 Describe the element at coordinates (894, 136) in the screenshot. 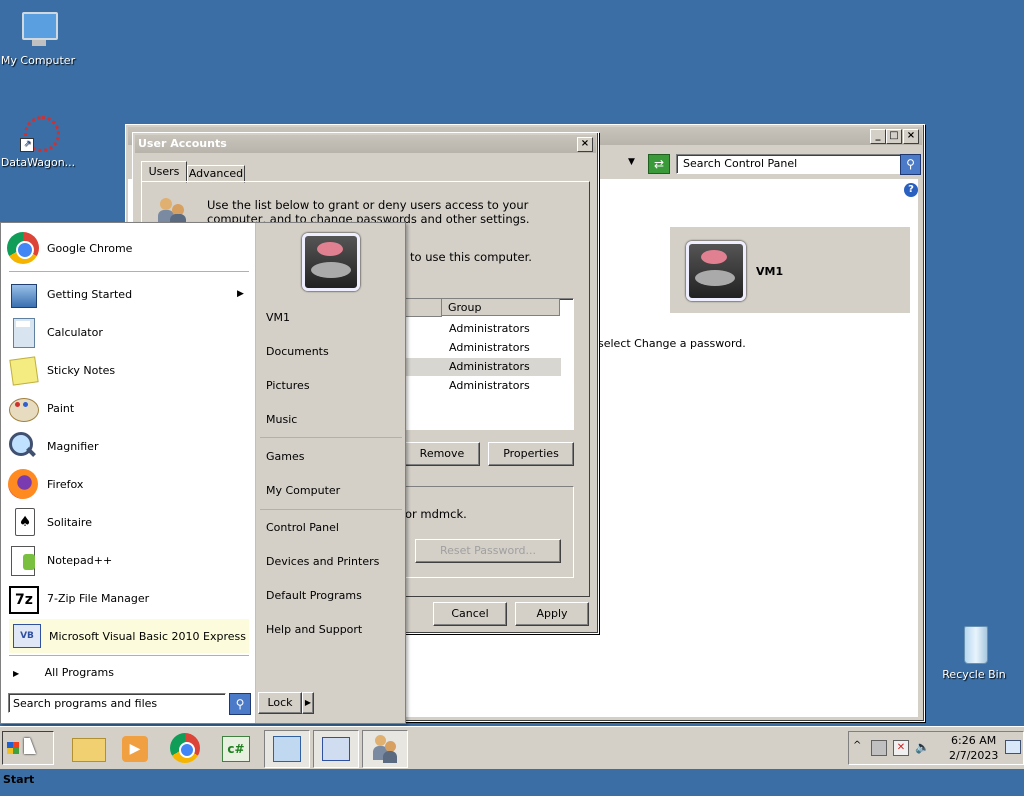

I see `maximize-button: □` at that location.